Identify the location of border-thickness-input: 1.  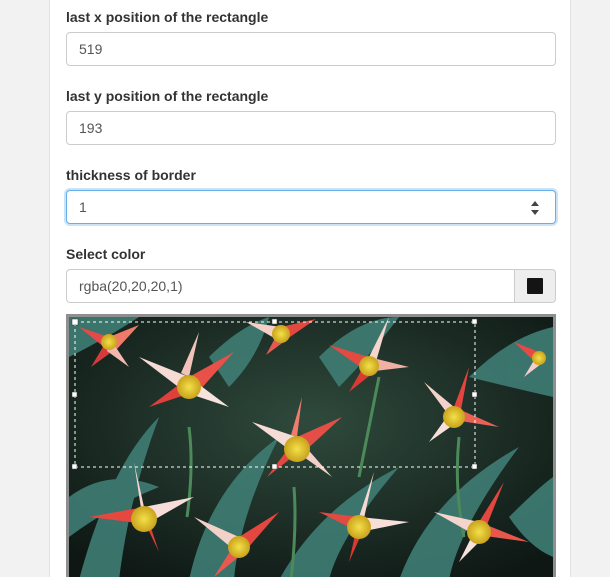
(311, 207).